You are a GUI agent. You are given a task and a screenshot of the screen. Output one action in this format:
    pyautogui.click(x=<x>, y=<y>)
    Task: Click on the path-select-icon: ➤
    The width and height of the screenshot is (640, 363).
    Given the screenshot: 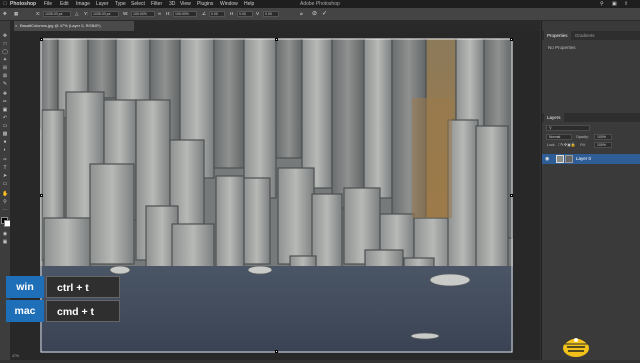 What is the action you would take?
    pyautogui.click(x=5, y=176)
    